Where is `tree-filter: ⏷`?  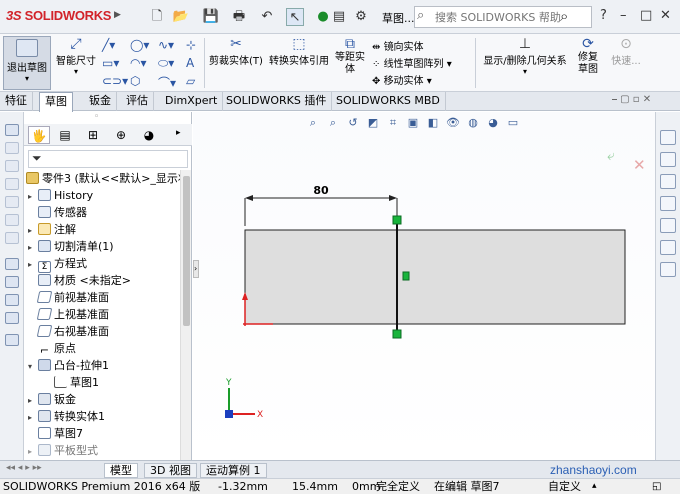
tree-filter: ⏷ is located at coordinates (108, 159).